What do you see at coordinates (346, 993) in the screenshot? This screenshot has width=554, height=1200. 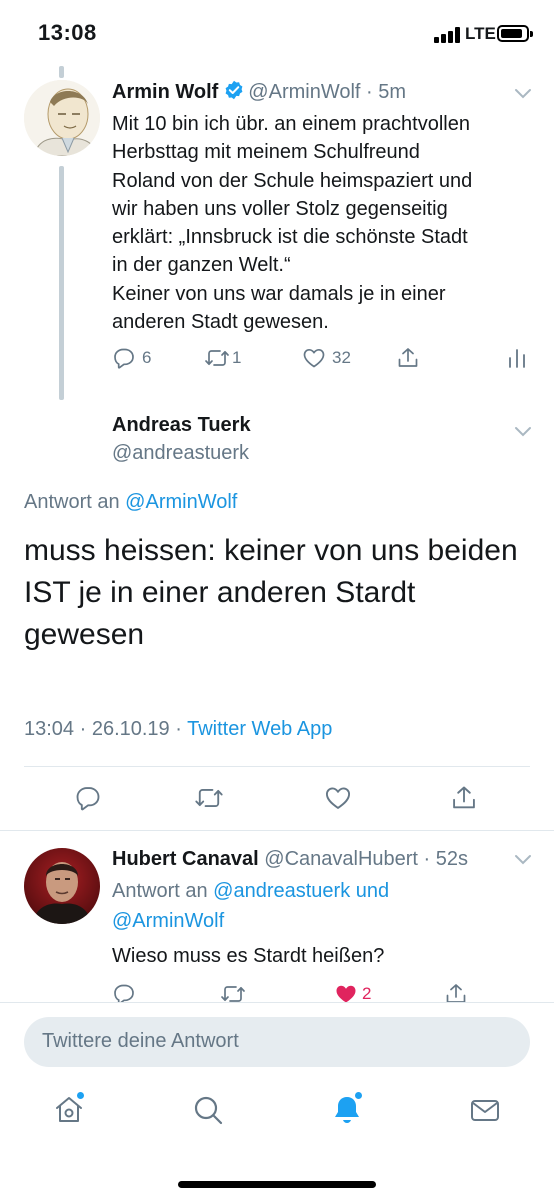 I see `heart-filled-icon` at bounding box center [346, 993].